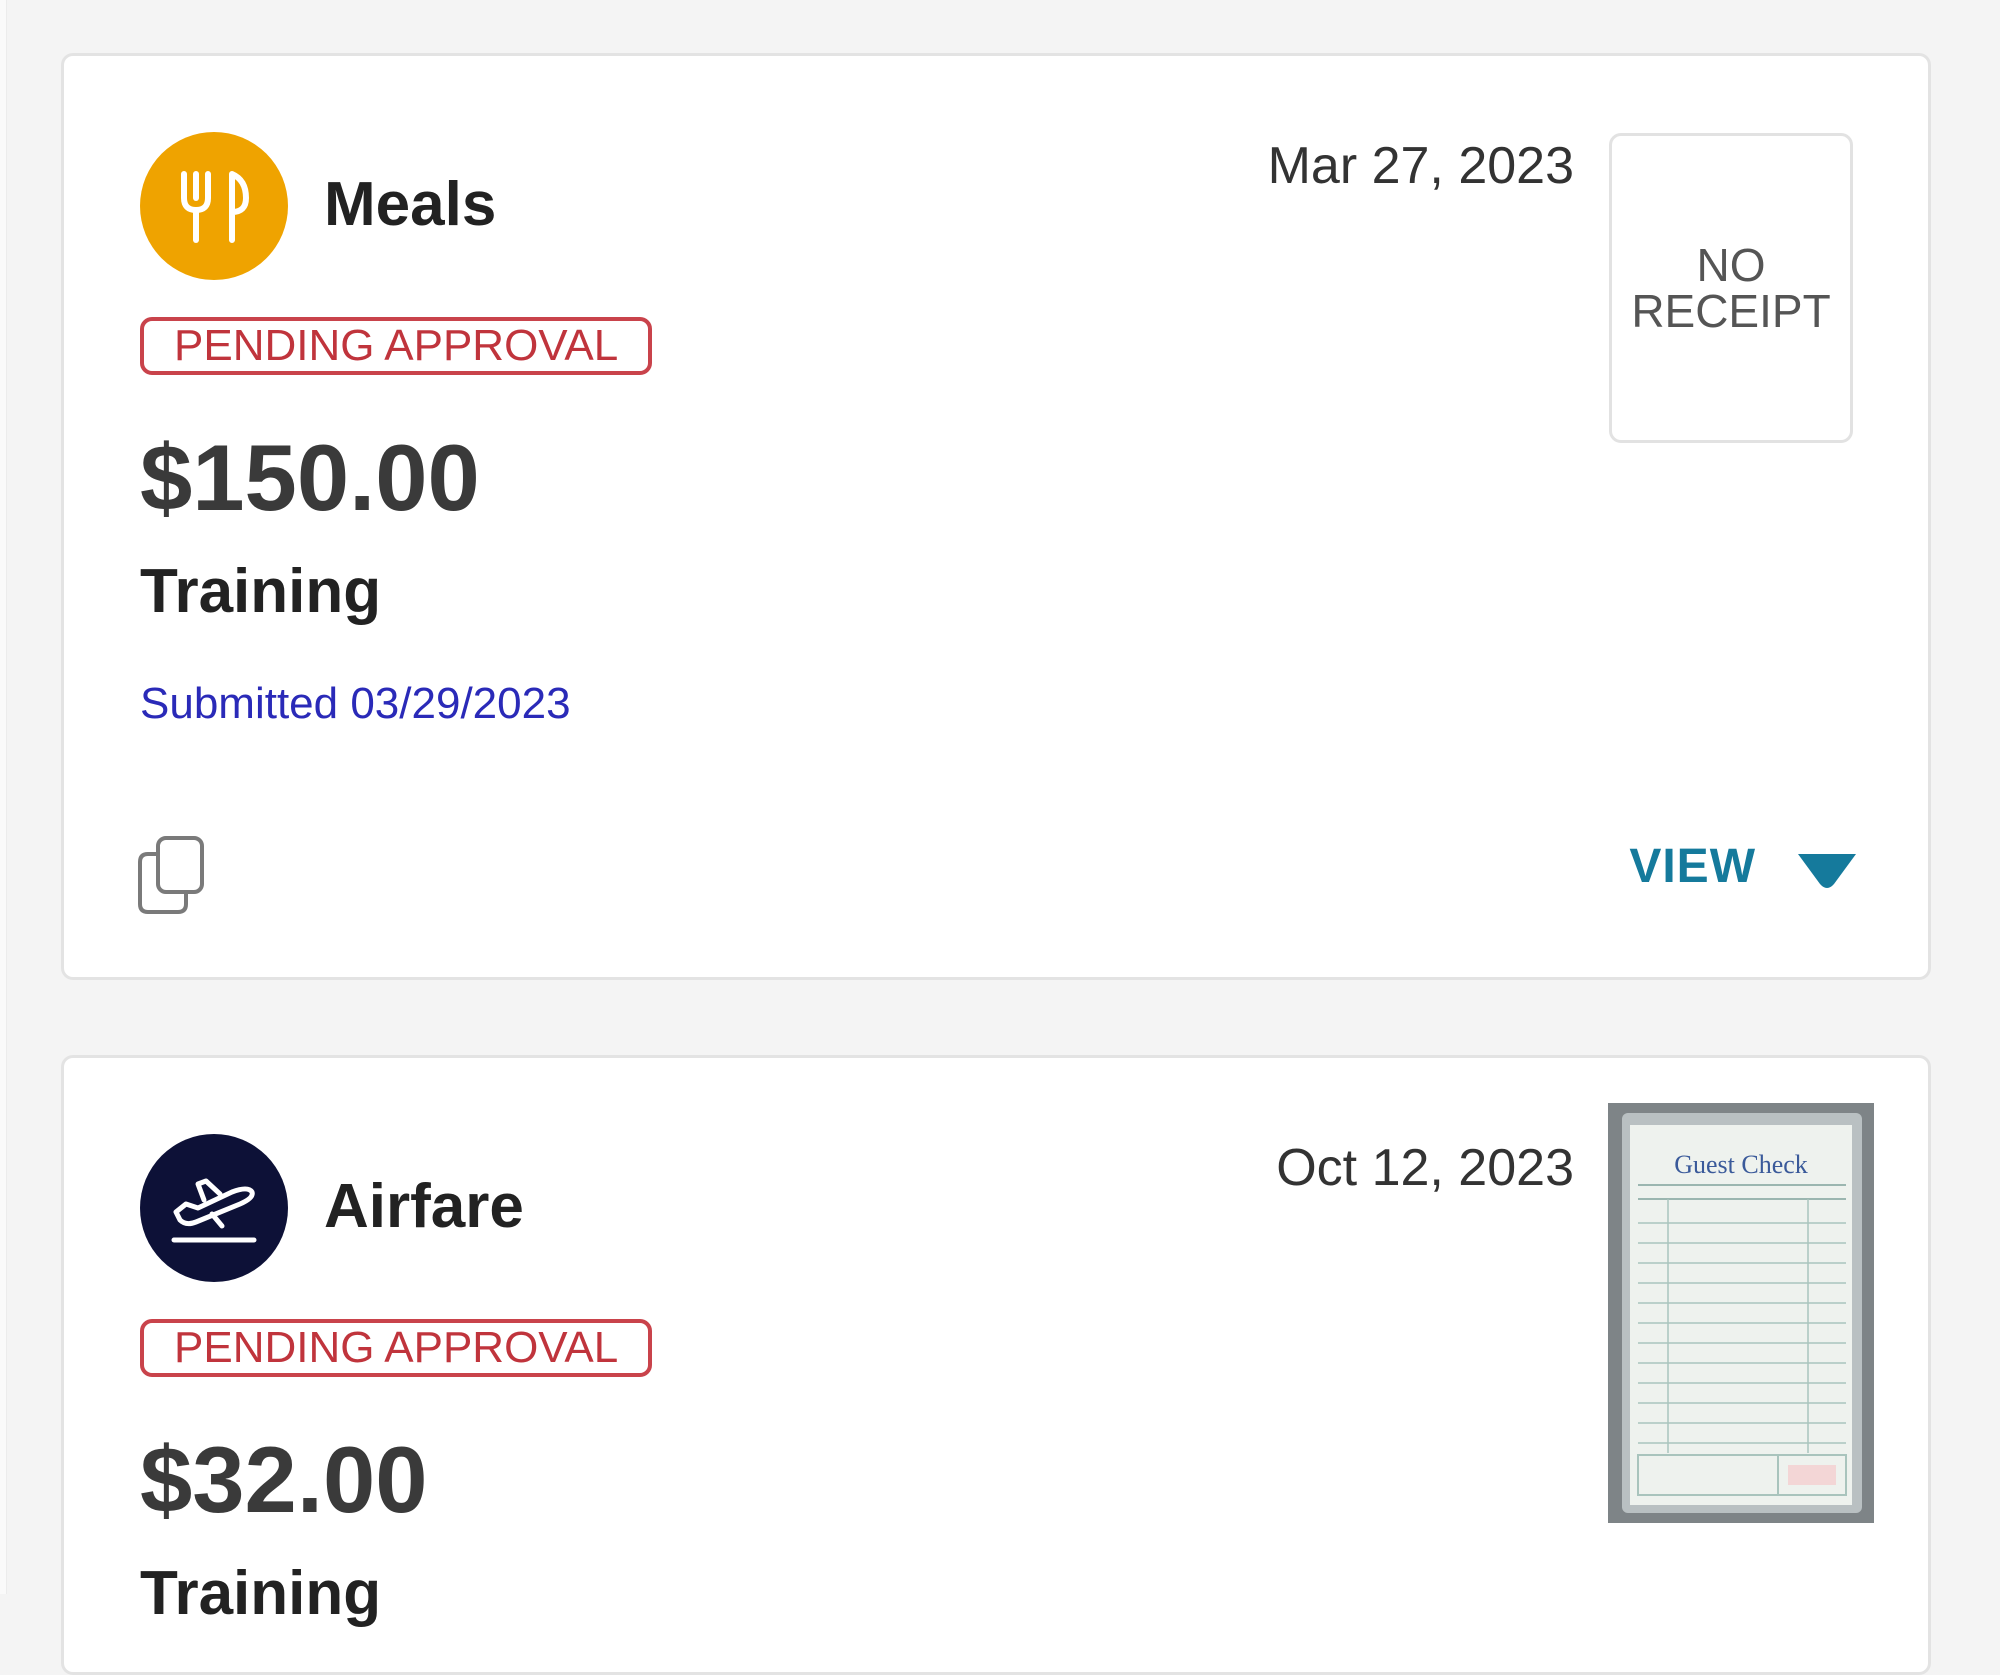 The image size is (2000, 1675). What do you see at coordinates (310, 477) in the screenshot?
I see `expense-amount: $150.00` at bounding box center [310, 477].